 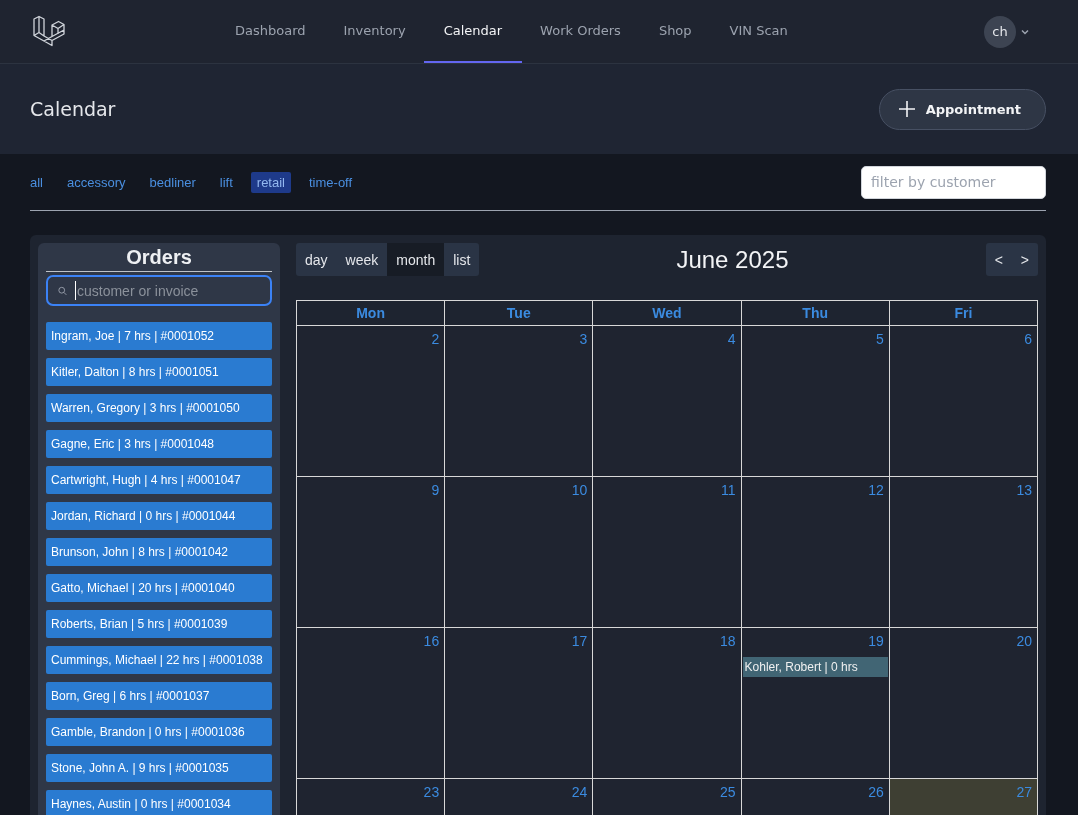 What do you see at coordinates (370, 401) in the screenshot?
I see `day-cell: 2` at bounding box center [370, 401].